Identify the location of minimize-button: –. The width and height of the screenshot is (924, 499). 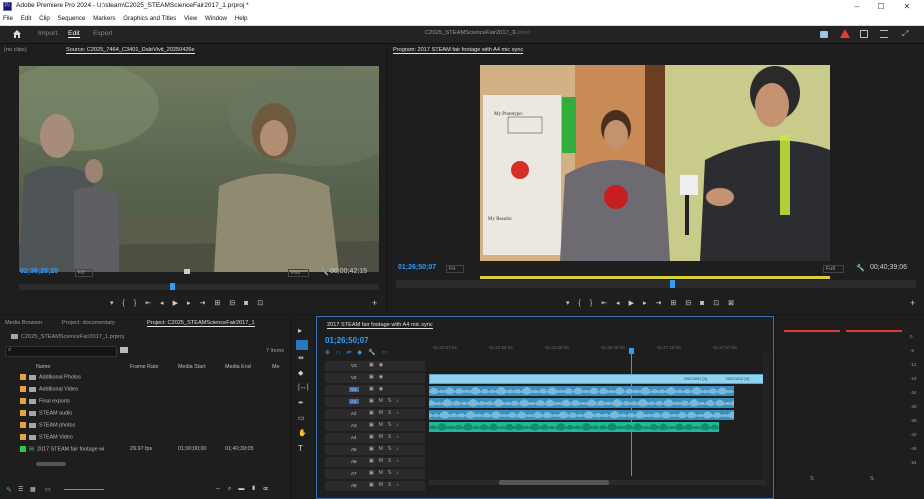
(857, 6).